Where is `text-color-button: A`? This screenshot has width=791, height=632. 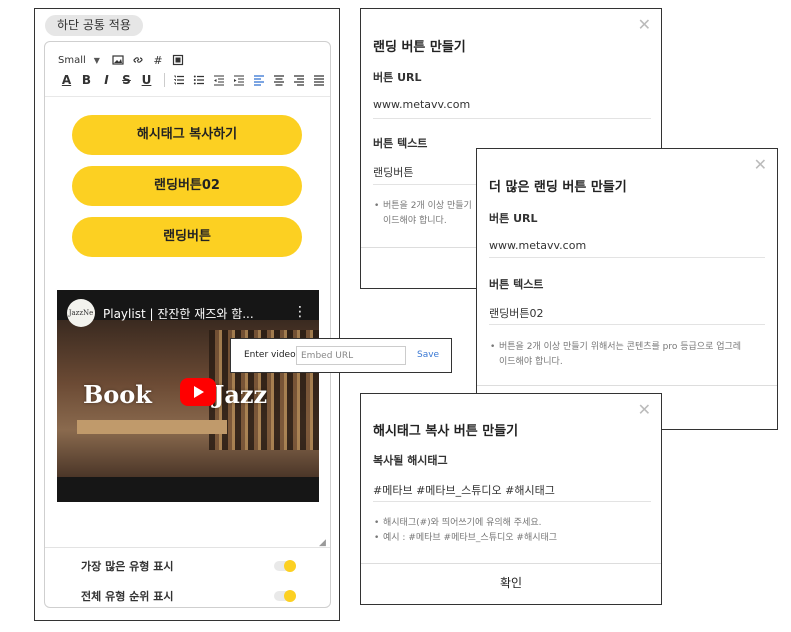 text-color-button: A is located at coordinates (66, 80).